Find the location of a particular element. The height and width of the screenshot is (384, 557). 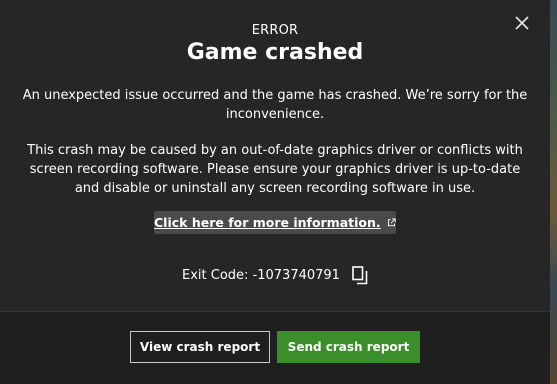

exit-code-row: Exit Code: -1073740791 is located at coordinates (275, 275).